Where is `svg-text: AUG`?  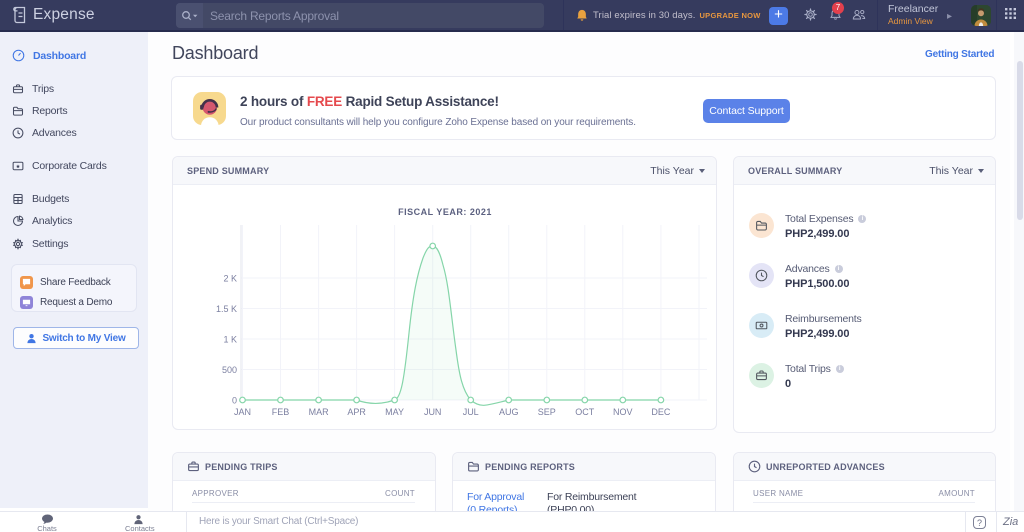
svg-text: AUG is located at coordinates (509, 412).